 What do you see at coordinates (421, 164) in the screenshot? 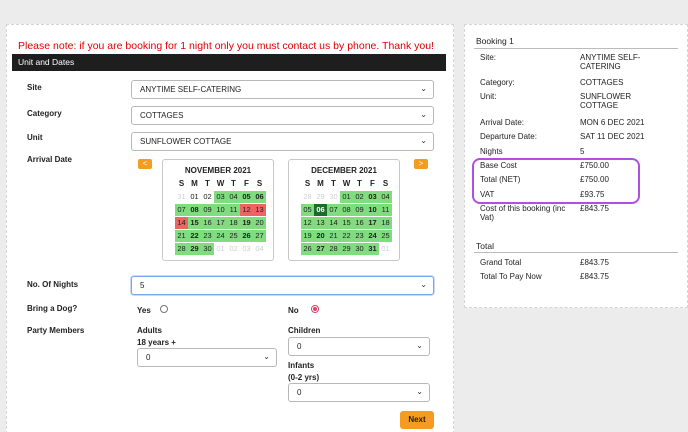
I see `next-month-button: >` at bounding box center [421, 164].